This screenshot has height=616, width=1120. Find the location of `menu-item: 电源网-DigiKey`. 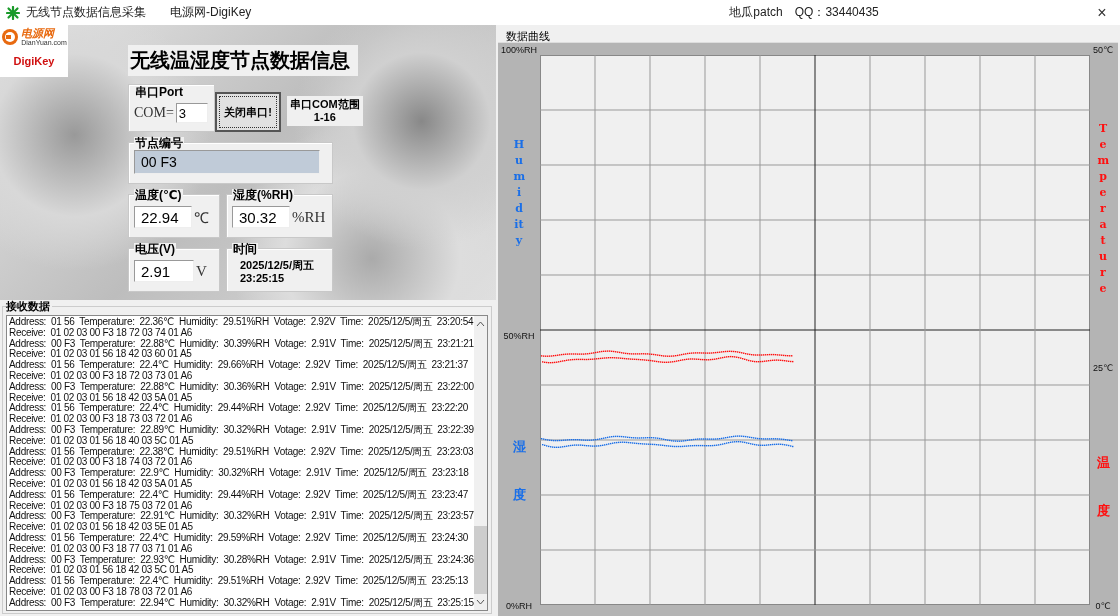

menu-item: 电源网-DigiKey is located at coordinates (211, 12).